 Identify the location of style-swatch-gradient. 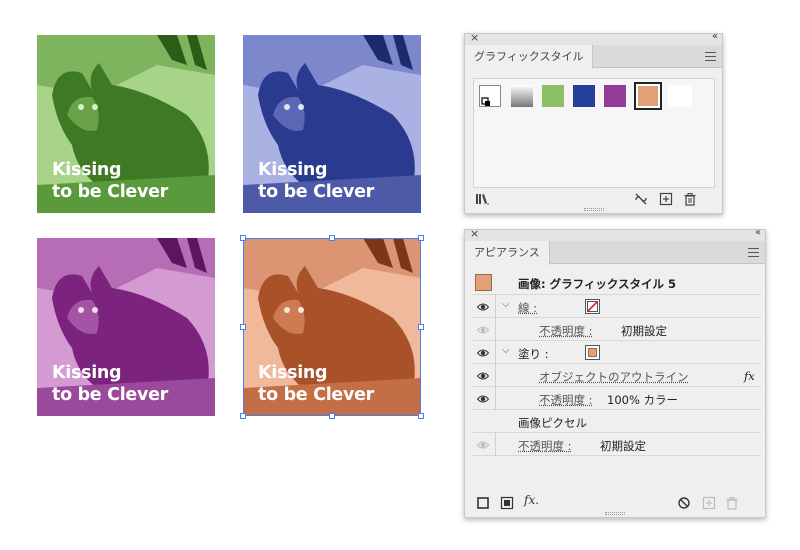
(522, 96).